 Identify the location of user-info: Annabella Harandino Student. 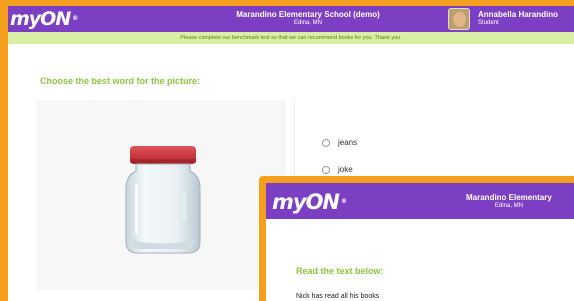
(518, 18).